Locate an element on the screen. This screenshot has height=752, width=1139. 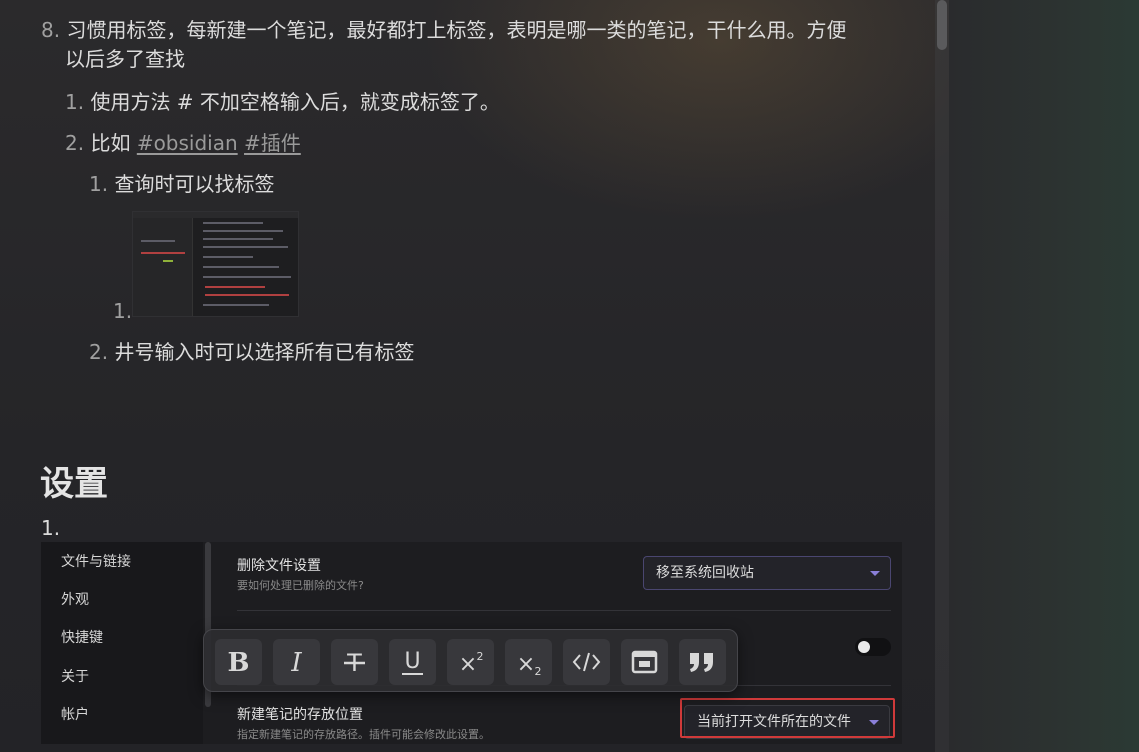
superscript-button: × 2 is located at coordinates (470, 662).